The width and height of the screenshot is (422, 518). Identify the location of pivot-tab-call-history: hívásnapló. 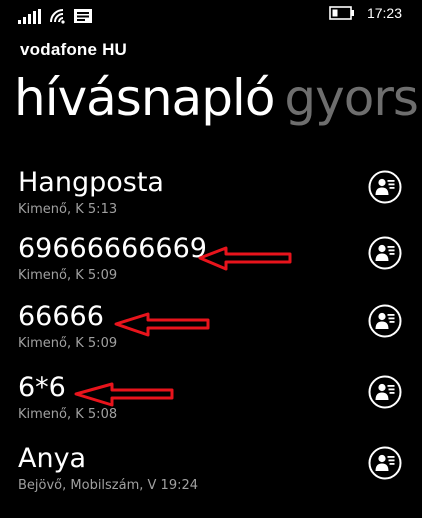
(144, 98).